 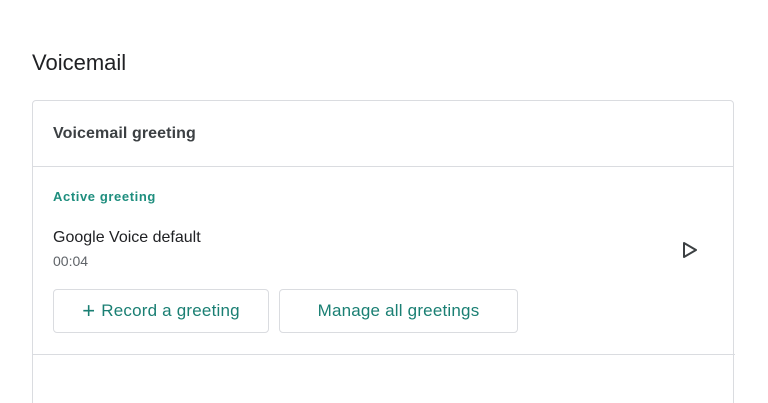 I want to click on greeting-duration: 00:04, so click(x=71, y=261).